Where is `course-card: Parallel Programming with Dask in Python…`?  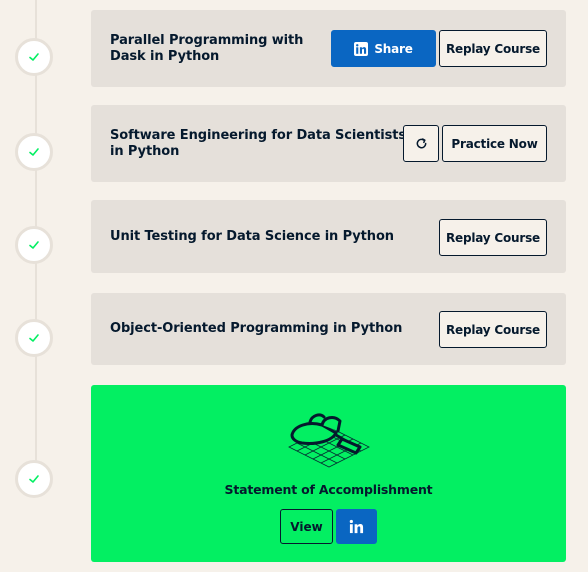 course-card: Parallel Programming with Dask in Python… is located at coordinates (328, 48).